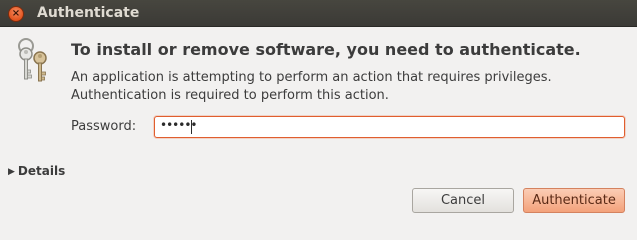 The width and height of the screenshot is (637, 240). What do you see at coordinates (88, 13) in the screenshot?
I see `window-title: Authenticate` at bounding box center [88, 13].